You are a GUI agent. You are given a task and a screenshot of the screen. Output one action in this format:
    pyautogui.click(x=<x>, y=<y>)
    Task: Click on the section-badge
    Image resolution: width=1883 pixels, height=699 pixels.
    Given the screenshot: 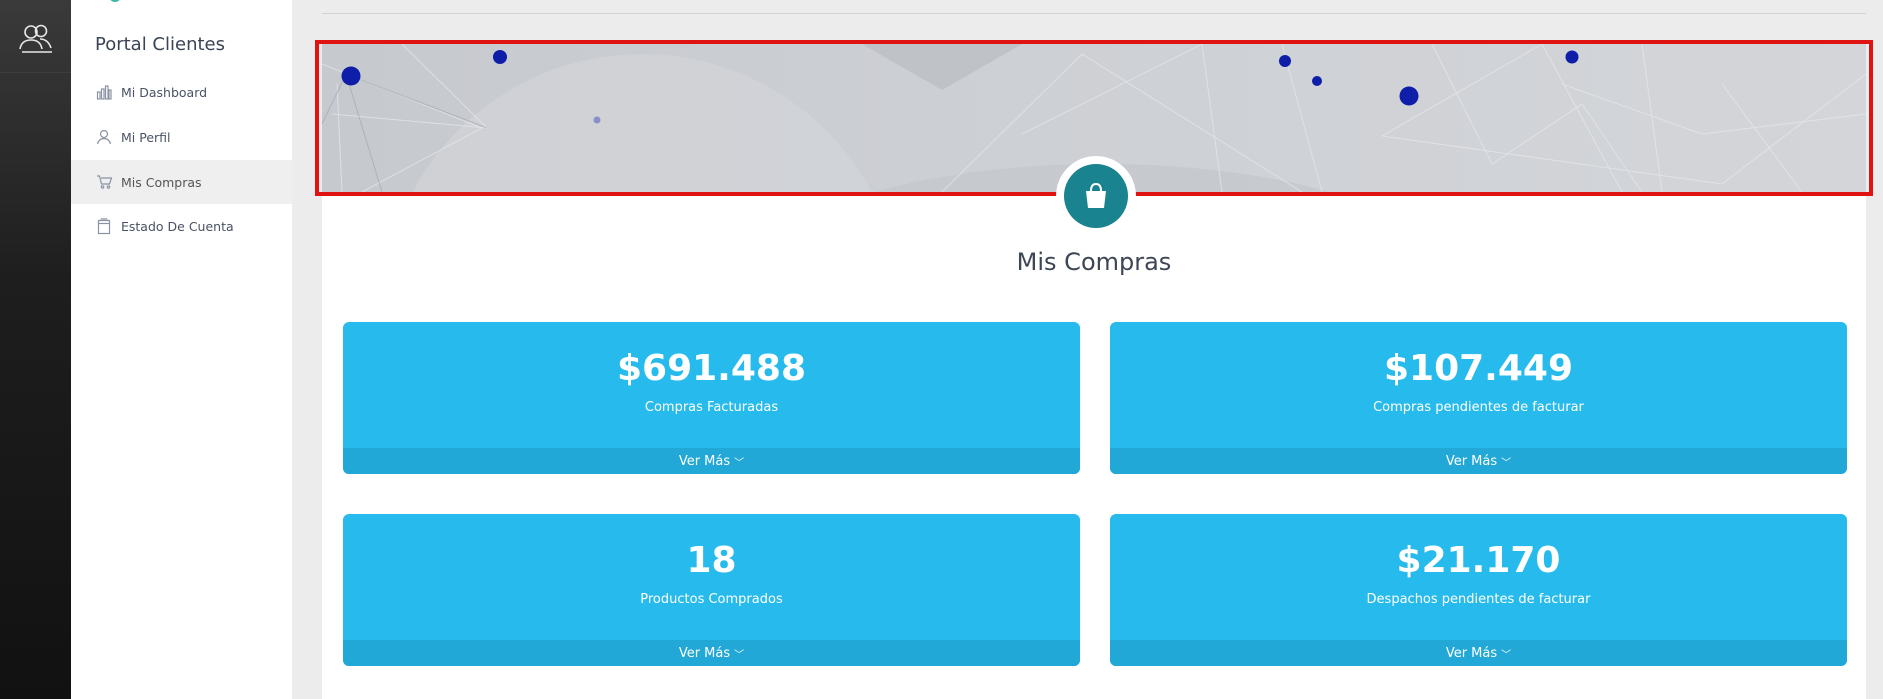 What is the action you would take?
    pyautogui.click(x=1096, y=196)
    